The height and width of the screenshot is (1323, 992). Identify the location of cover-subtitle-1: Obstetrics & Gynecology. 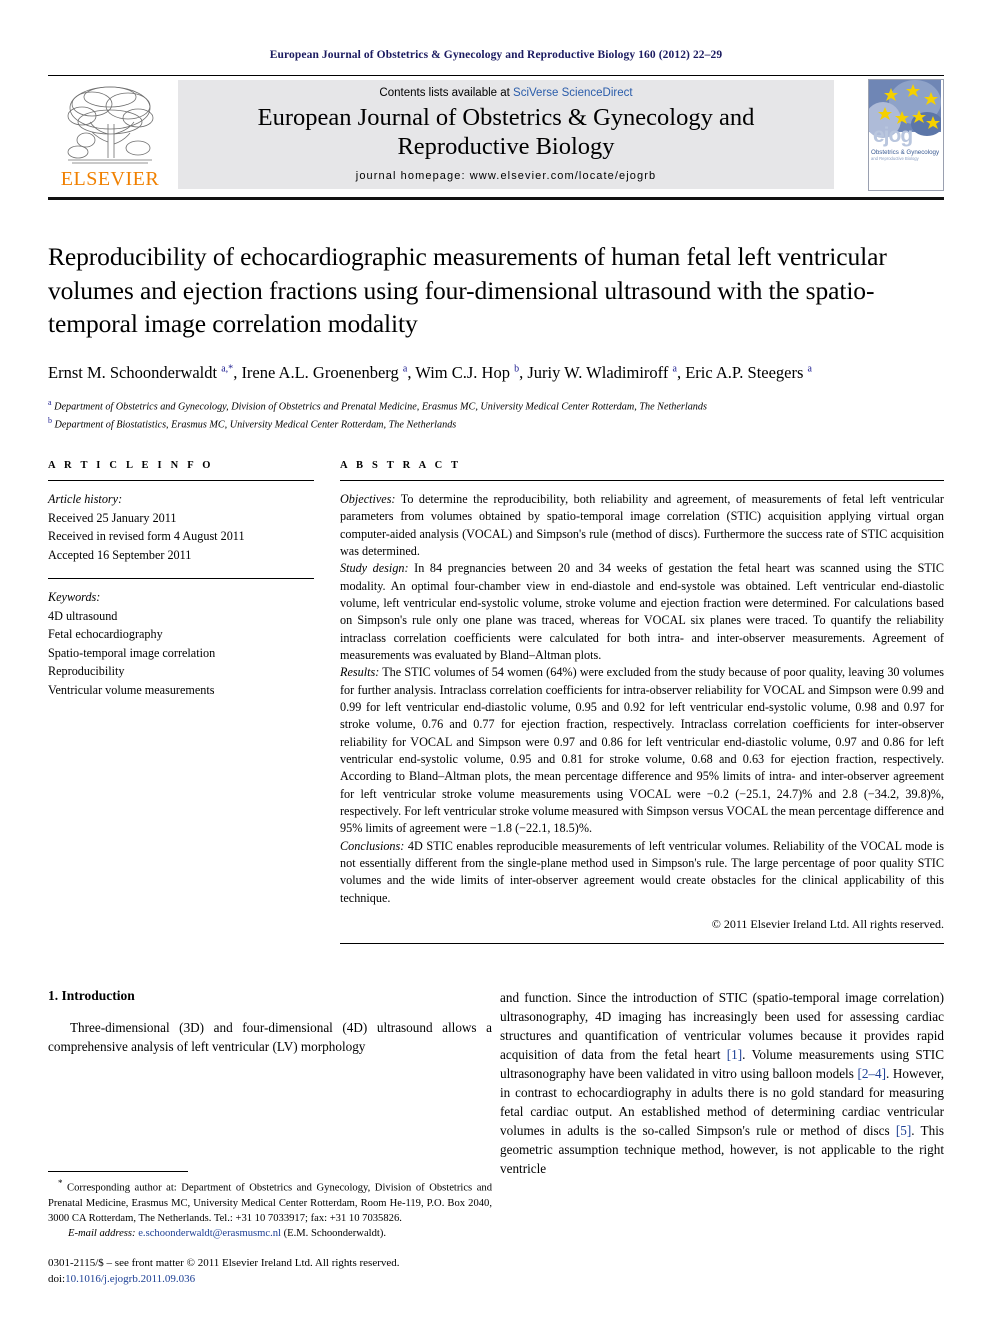
(905, 152).